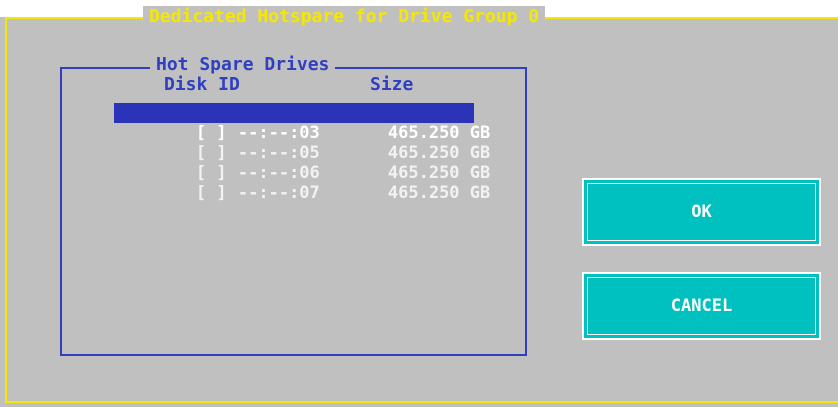 The image size is (838, 407). What do you see at coordinates (809, 18) in the screenshot?
I see `frame-line-right` at bounding box center [809, 18].